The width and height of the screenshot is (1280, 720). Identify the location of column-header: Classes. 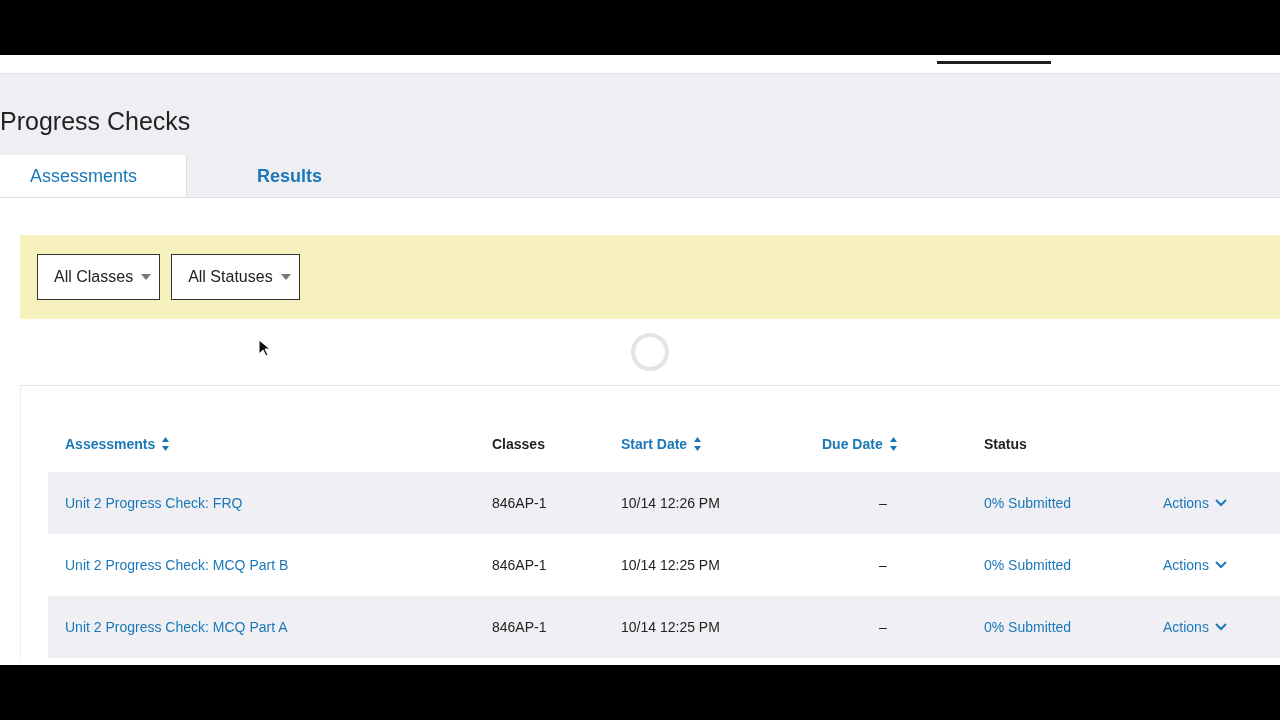
(518, 444).